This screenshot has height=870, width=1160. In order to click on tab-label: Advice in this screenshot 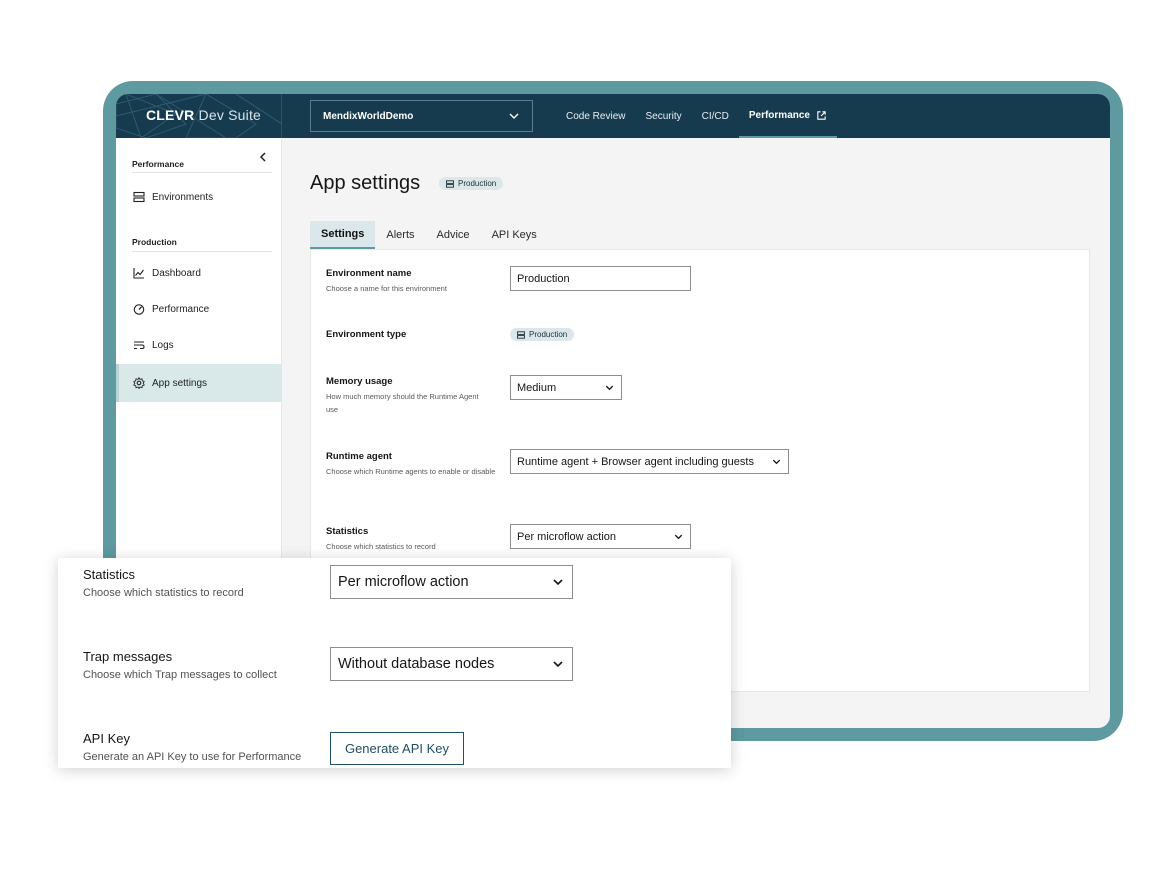, I will do `click(453, 235)`.